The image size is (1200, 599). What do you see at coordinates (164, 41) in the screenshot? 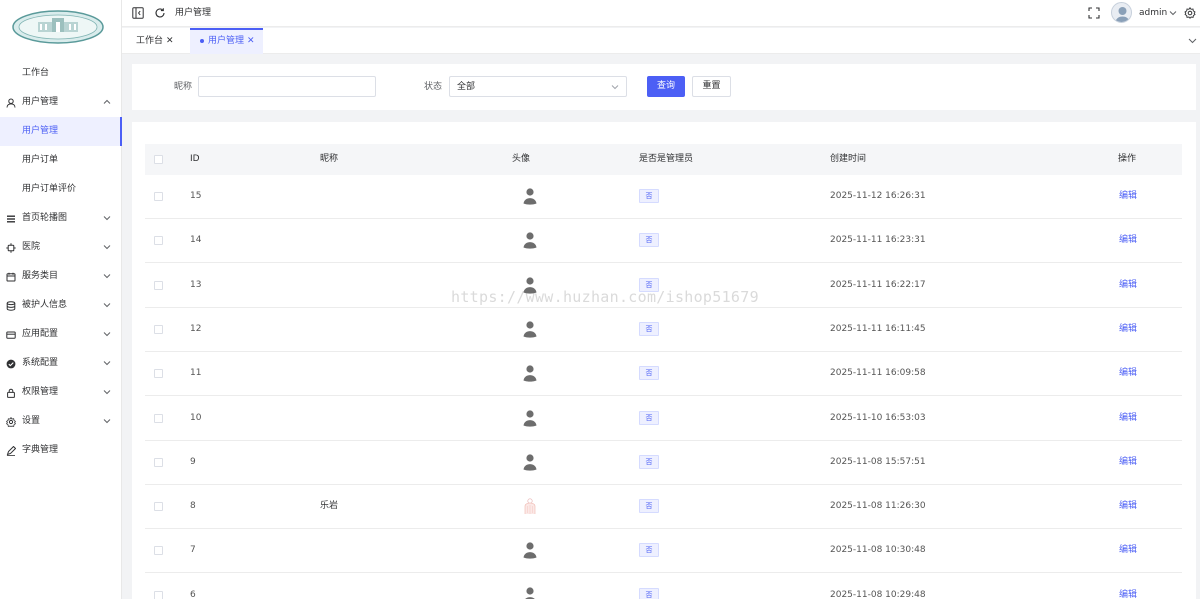
I see `tab-workbench: 工作台 ✕` at bounding box center [164, 41].